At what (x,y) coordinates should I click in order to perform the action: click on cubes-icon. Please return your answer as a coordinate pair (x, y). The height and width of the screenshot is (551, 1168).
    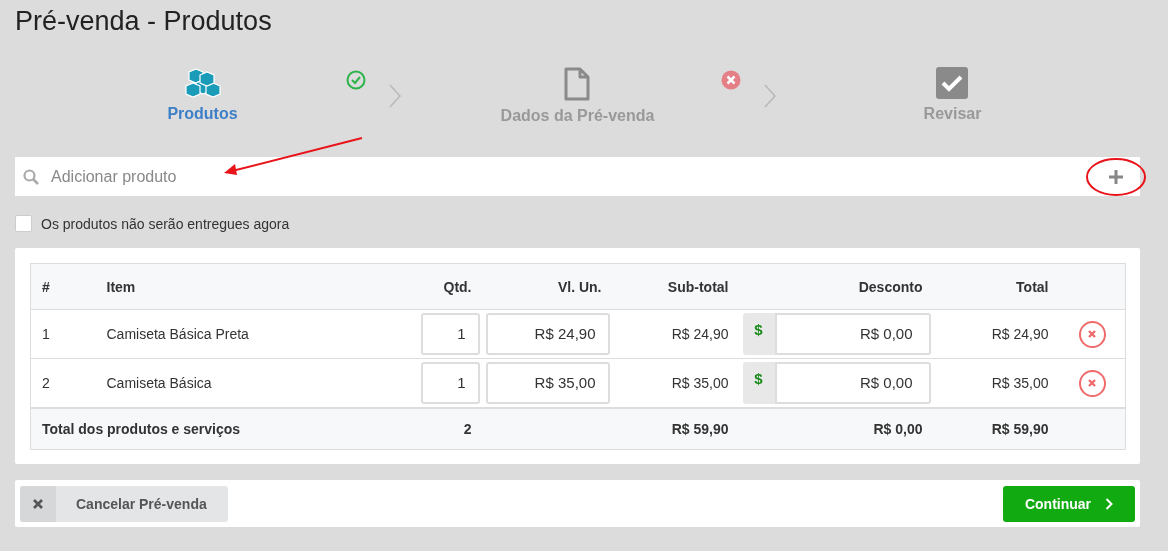
    Looking at the image, I should click on (202, 83).